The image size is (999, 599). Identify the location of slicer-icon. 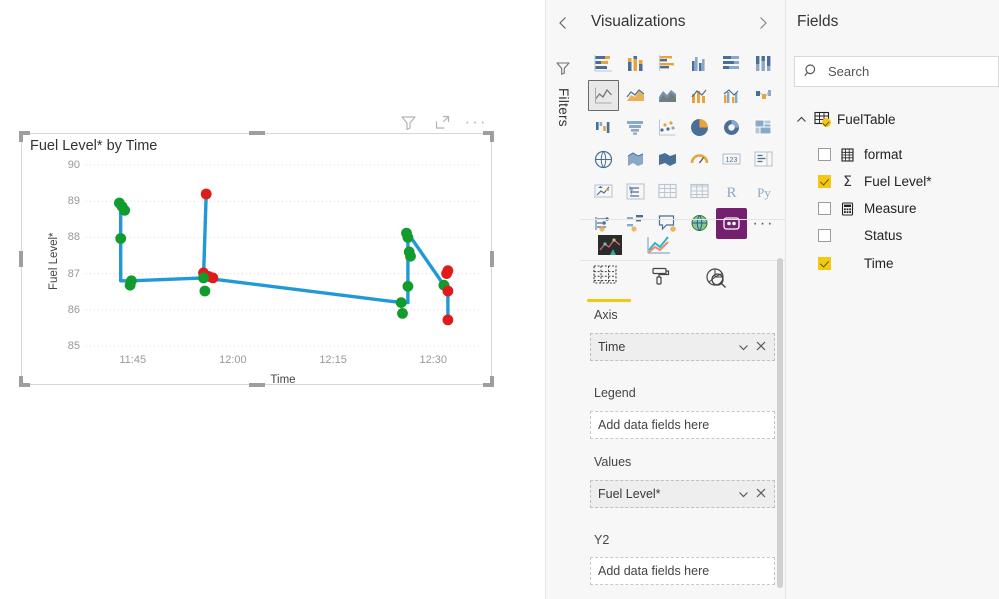
(635, 191).